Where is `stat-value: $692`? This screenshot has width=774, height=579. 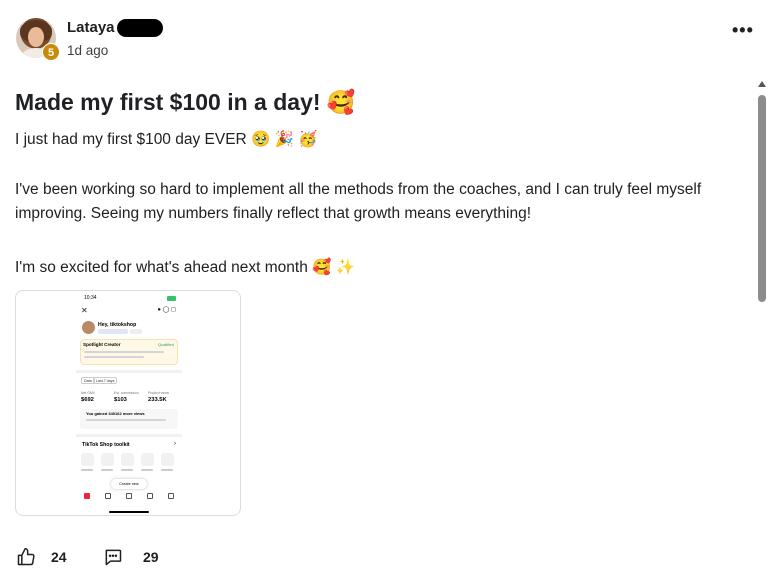 stat-value: $692 is located at coordinates (87, 400).